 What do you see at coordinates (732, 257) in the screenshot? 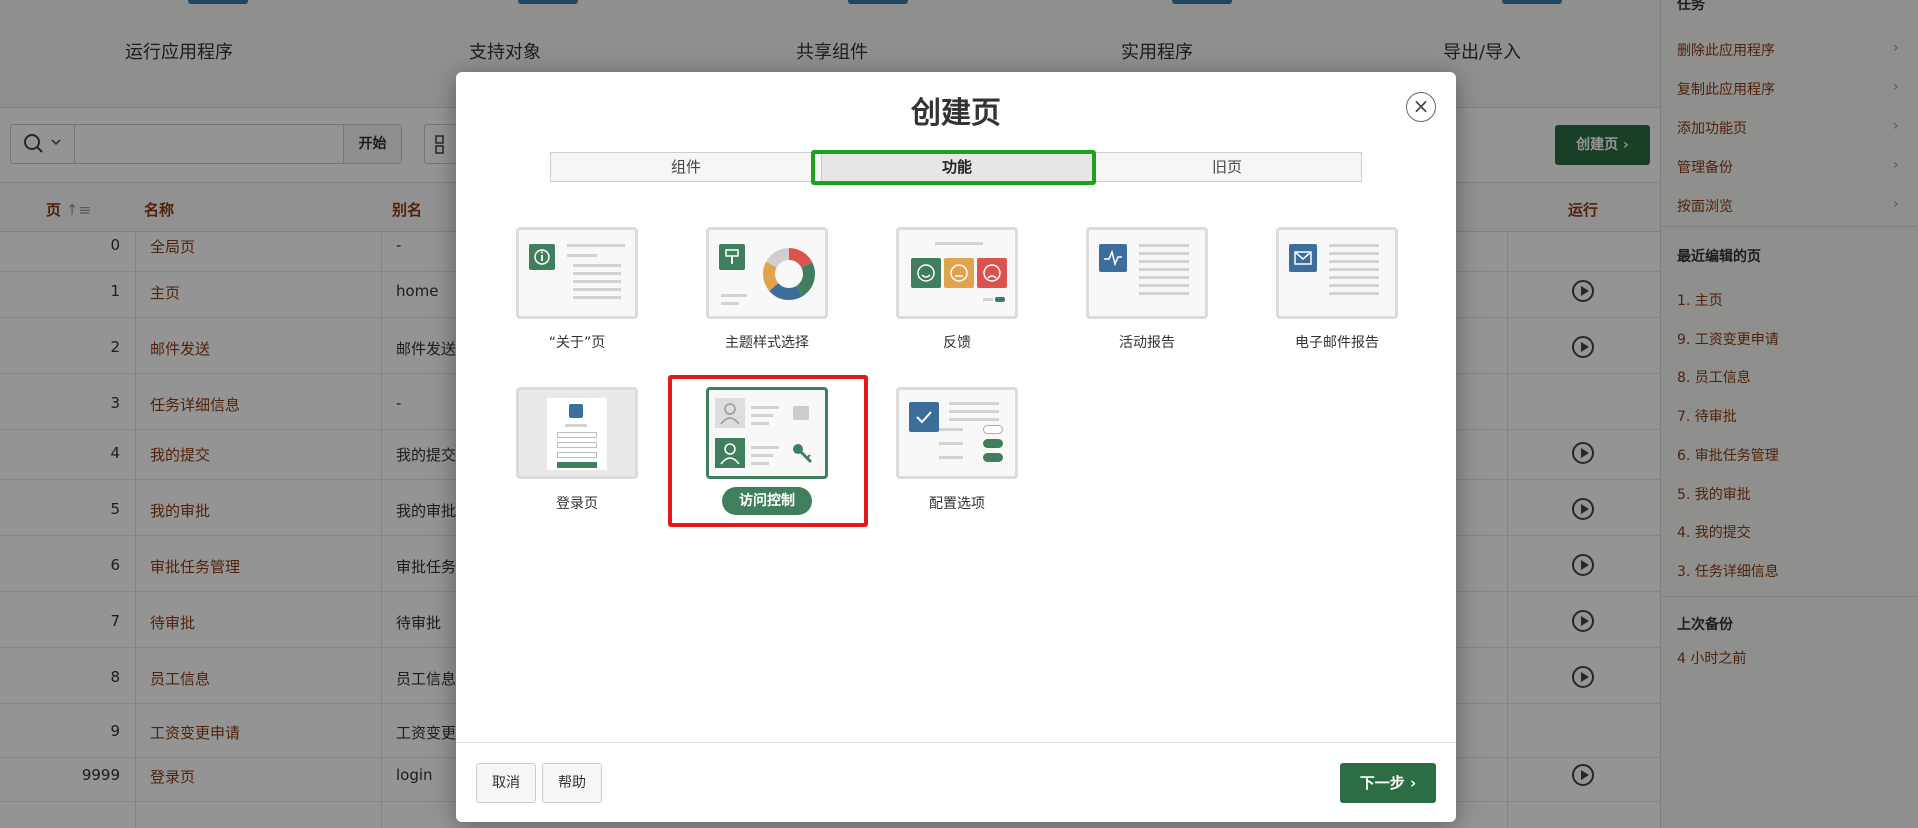
I see `paint-roller-icon` at bounding box center [732, 257].